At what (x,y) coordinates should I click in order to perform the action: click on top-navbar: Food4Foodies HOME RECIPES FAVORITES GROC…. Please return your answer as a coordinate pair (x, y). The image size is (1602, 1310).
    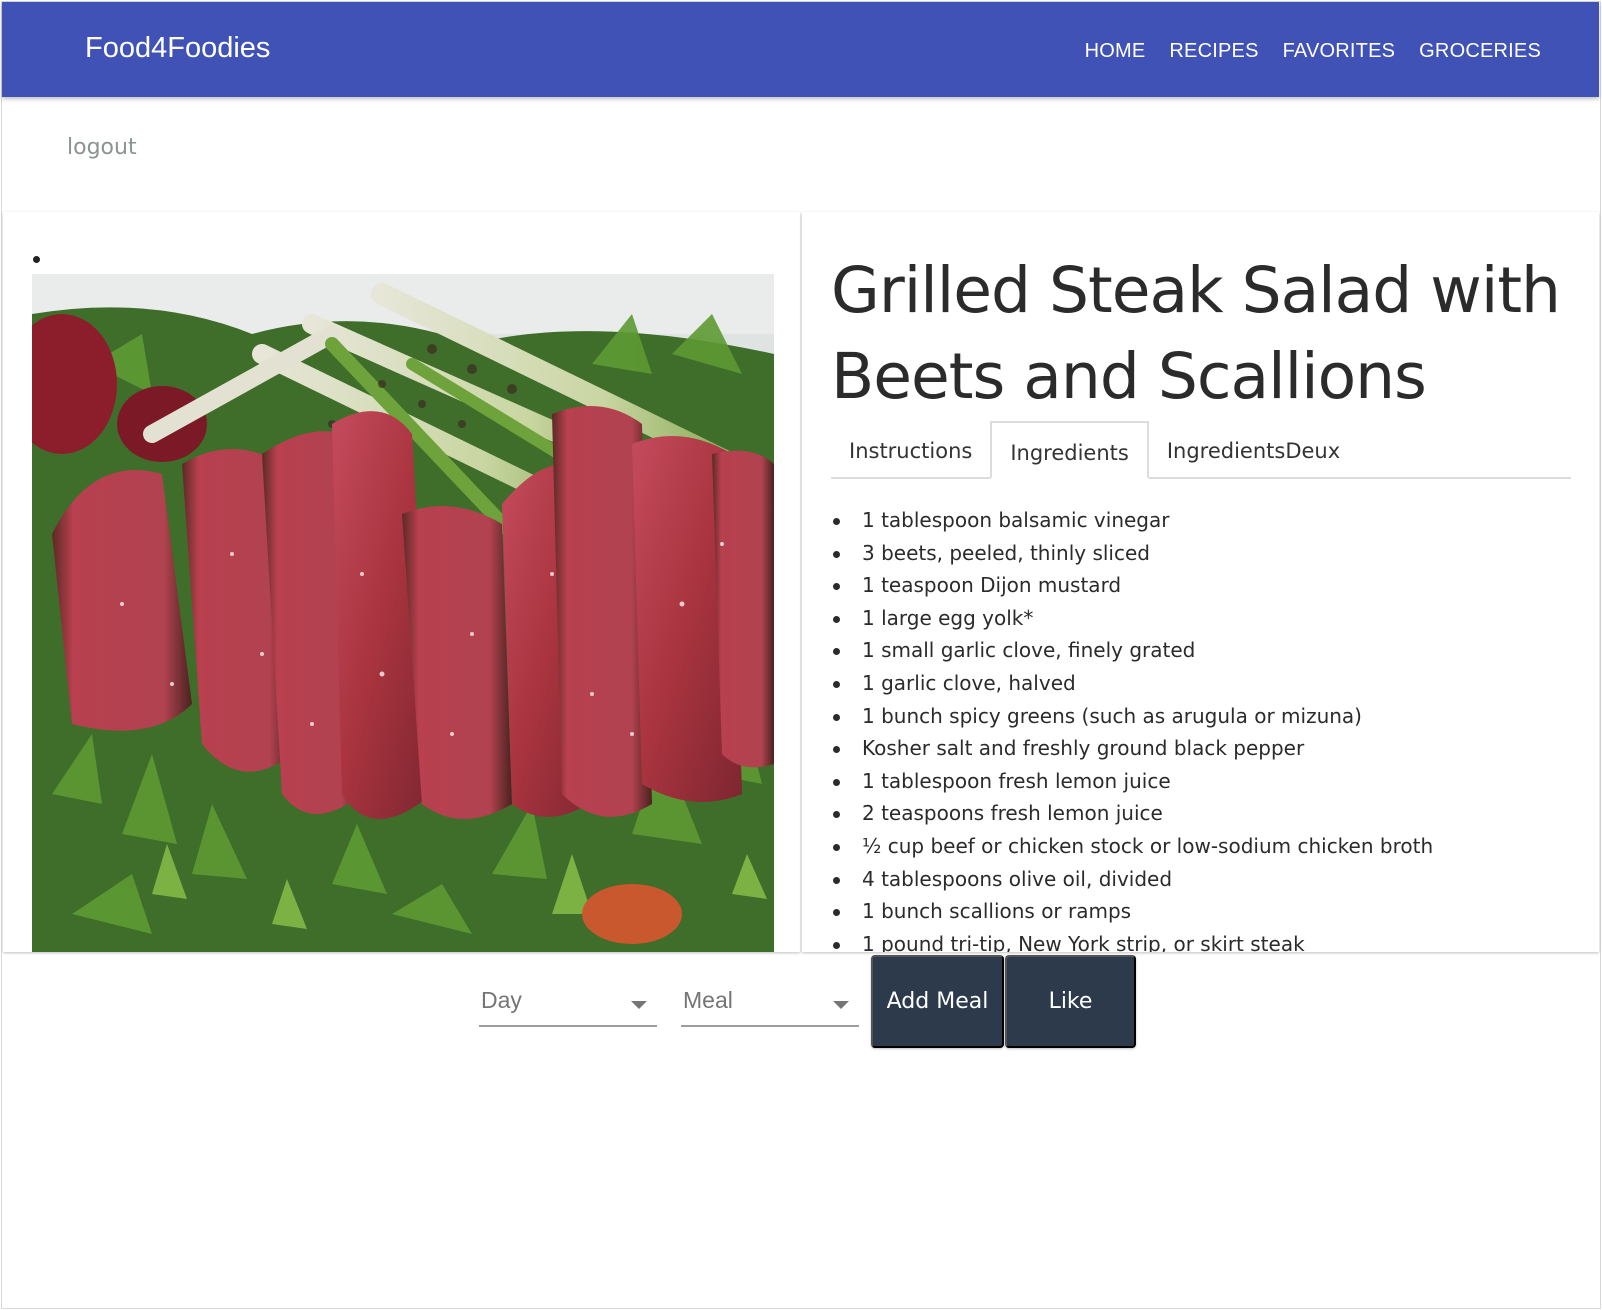
    Looking at the image, I should click on (800, 49).